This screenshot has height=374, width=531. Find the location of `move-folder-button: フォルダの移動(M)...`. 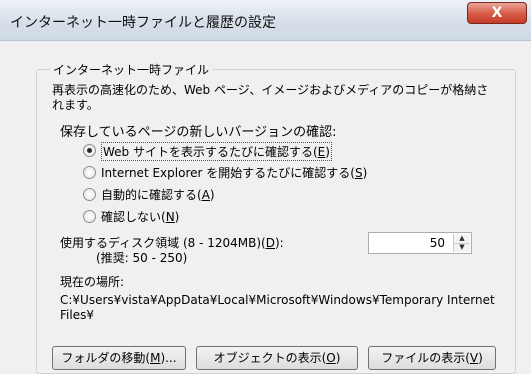

move-folder-button: フォルダの移動(M)... is located at coordinates (119, 358).